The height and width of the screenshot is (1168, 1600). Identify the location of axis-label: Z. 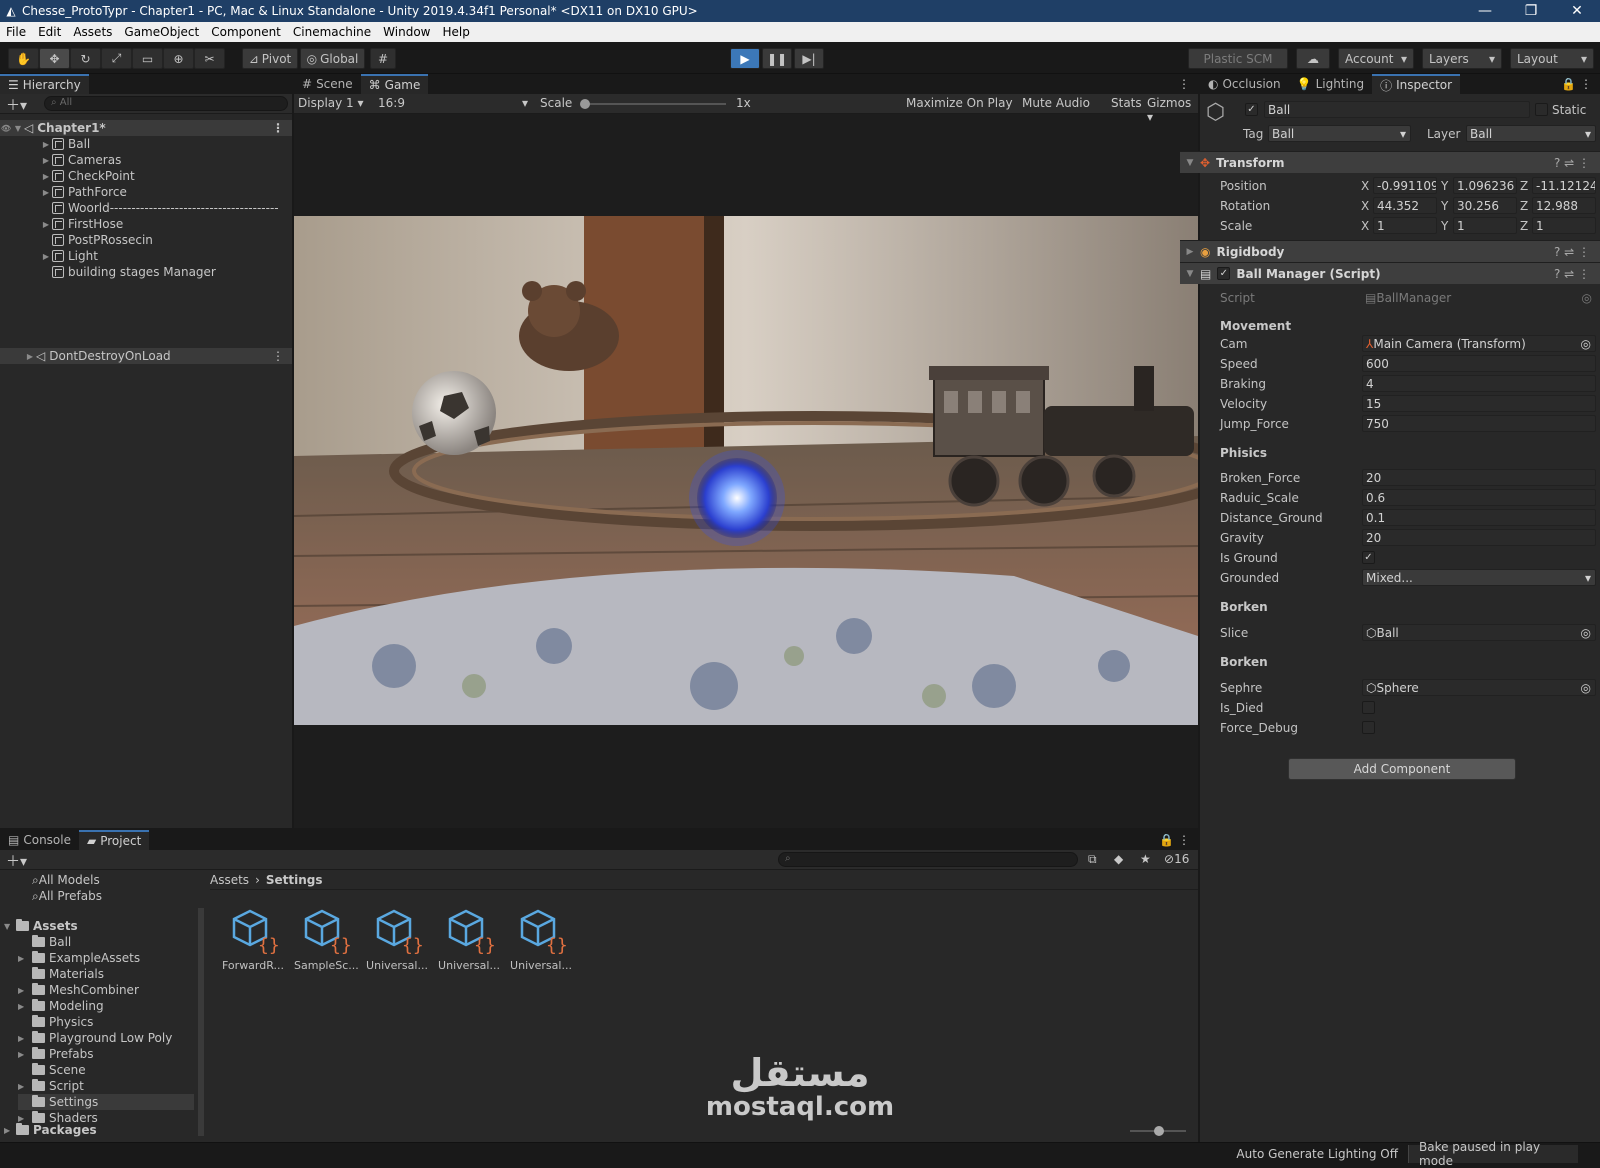
(1524, 226).